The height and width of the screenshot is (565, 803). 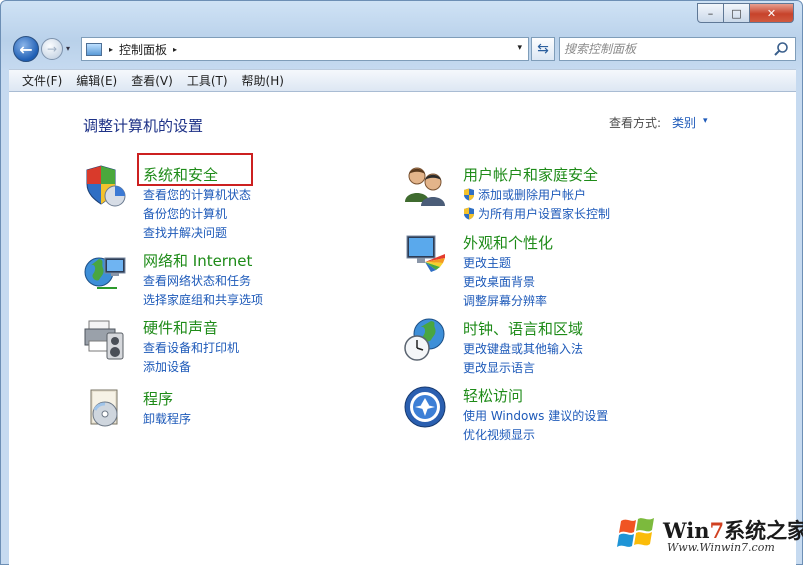 What do you see at coordinates (191, 367) in the screenshot?
I see `link-add-device: 添加设备` at bounding box center [191, 367].